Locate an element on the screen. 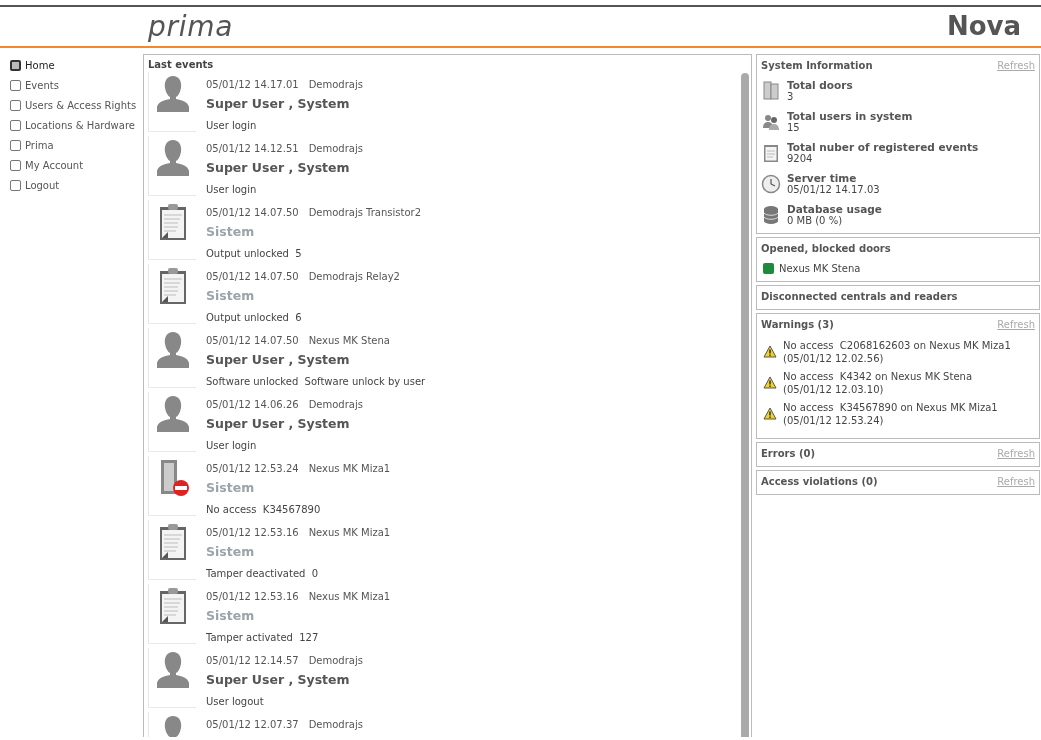 The width and height of the screenshot is (1041, 740). info-label: Server time is located at coordinates (822, 177).